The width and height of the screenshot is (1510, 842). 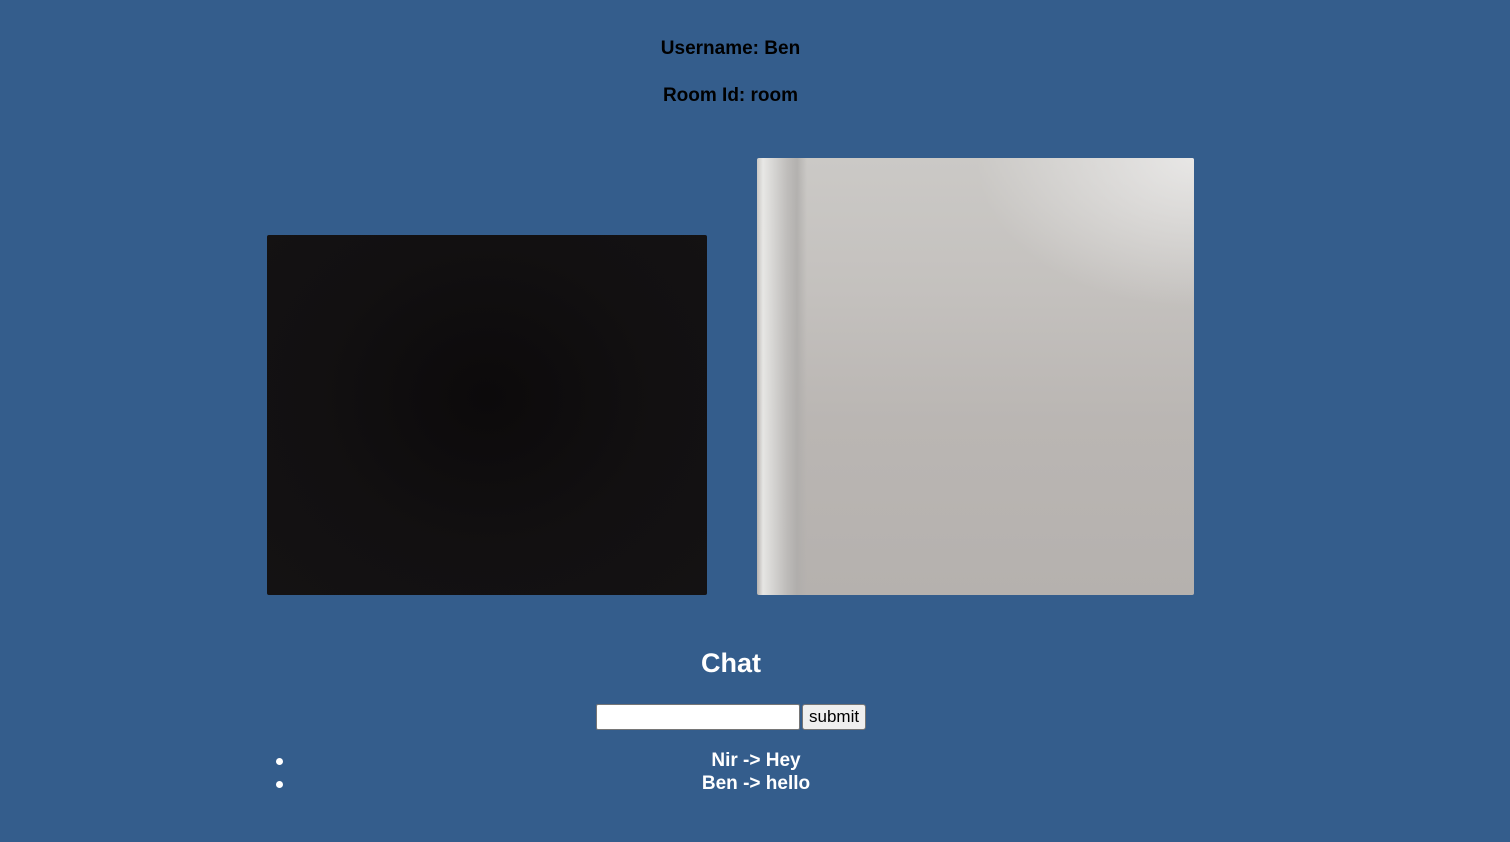 I want to click on local-video, so click(x=487, y=415).